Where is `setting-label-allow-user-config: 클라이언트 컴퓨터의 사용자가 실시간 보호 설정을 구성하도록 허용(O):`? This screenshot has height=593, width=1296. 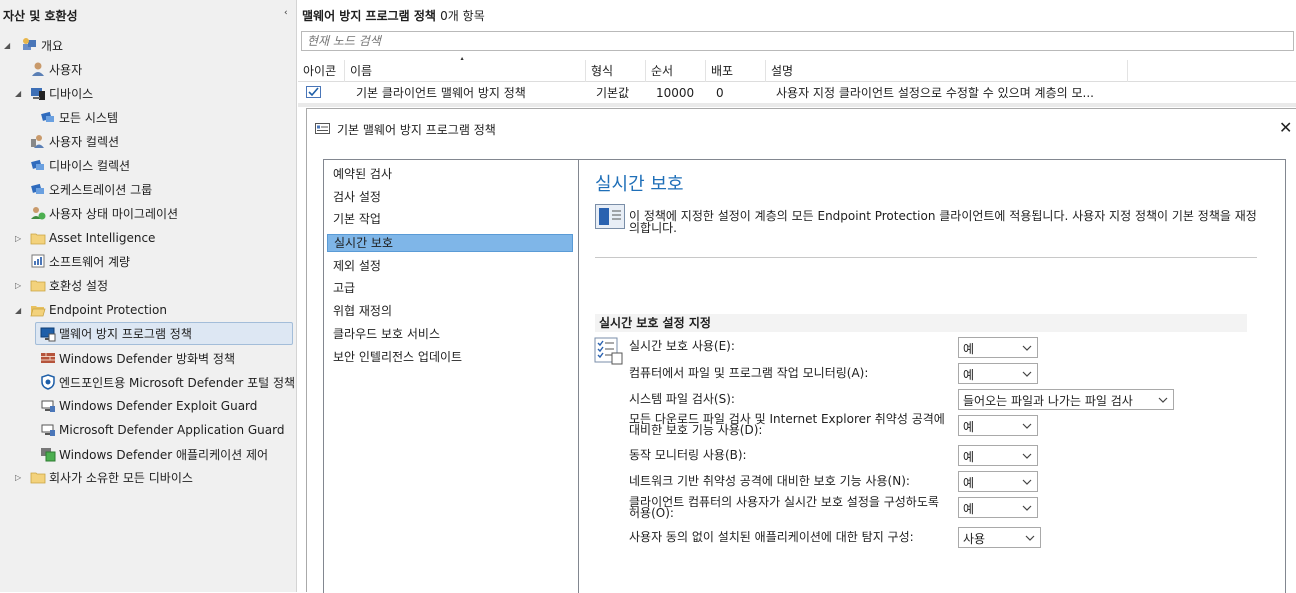 setting-label-allow-user-config: 클라이언트 컴퓨터의 사용자가 실시간 보호 설정을 구성하도록 허용(O): is located at coordinates (784, 507).